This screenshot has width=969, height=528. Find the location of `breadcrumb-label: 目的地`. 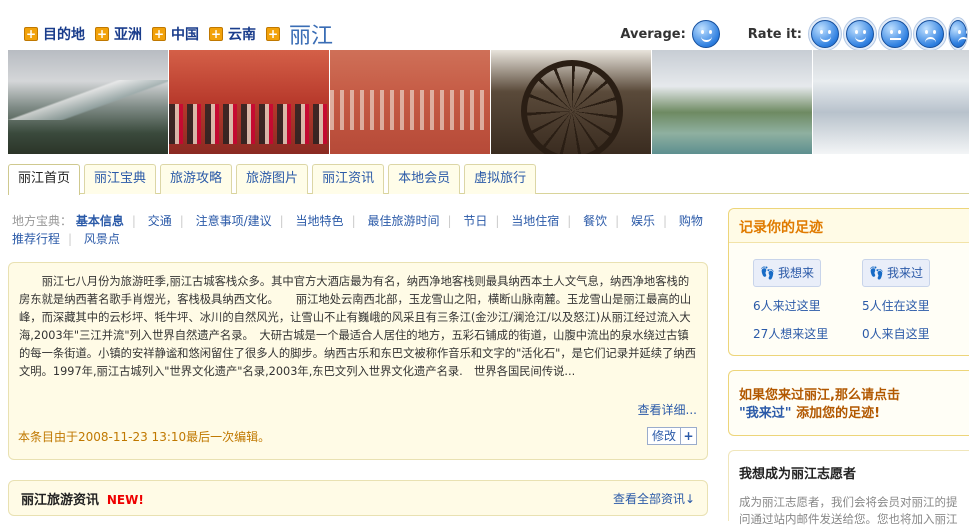

breadcrumb-label: 目的地 is located at coordinates (64, 35).